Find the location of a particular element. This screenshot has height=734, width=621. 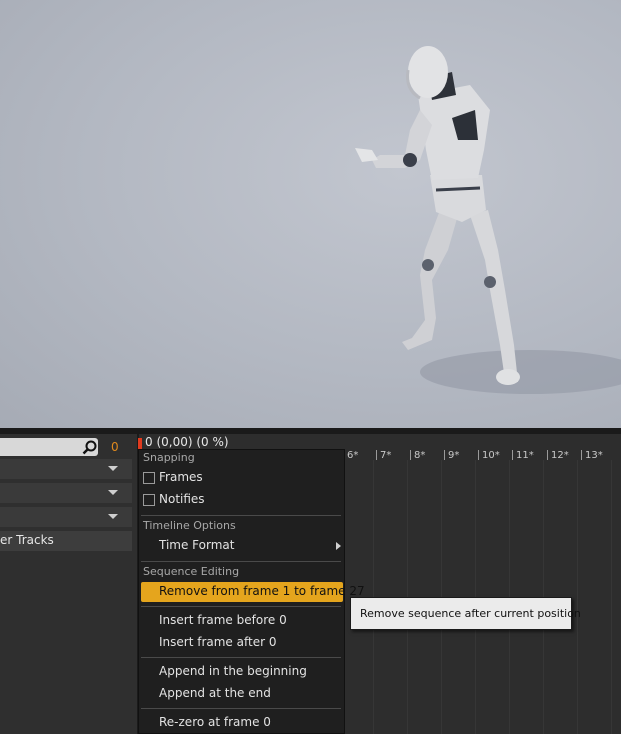

tooltip-text: Remove sequence after current position is located at coordinates (470, 613).